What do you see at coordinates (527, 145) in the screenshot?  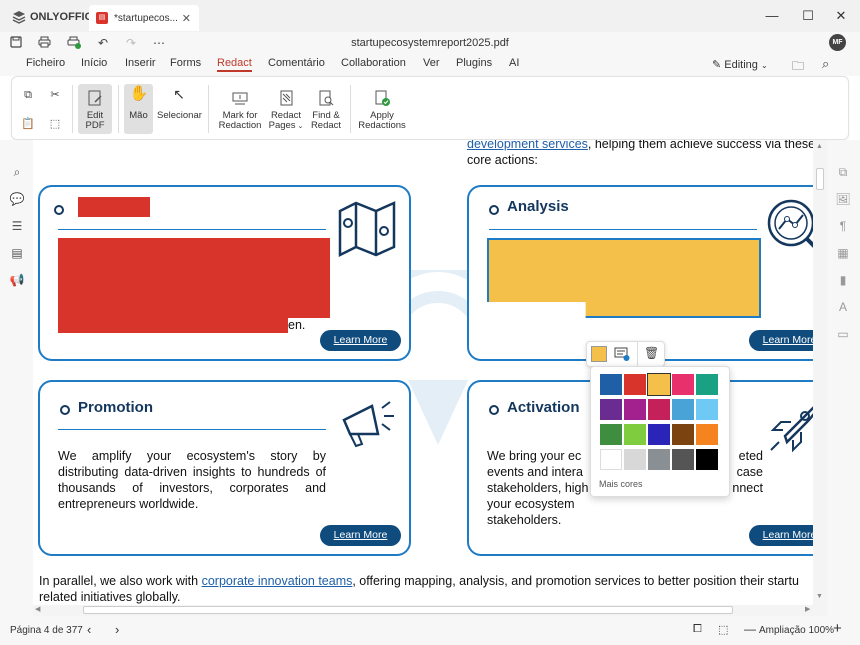 I see `development-services-link: development services` at bounding box center [527, 145].